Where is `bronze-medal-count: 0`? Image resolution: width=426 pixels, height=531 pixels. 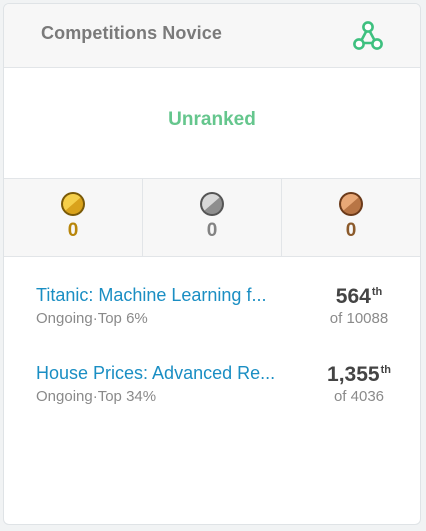 bronze-medal-count: 0 is located at coordinates (351, 230).